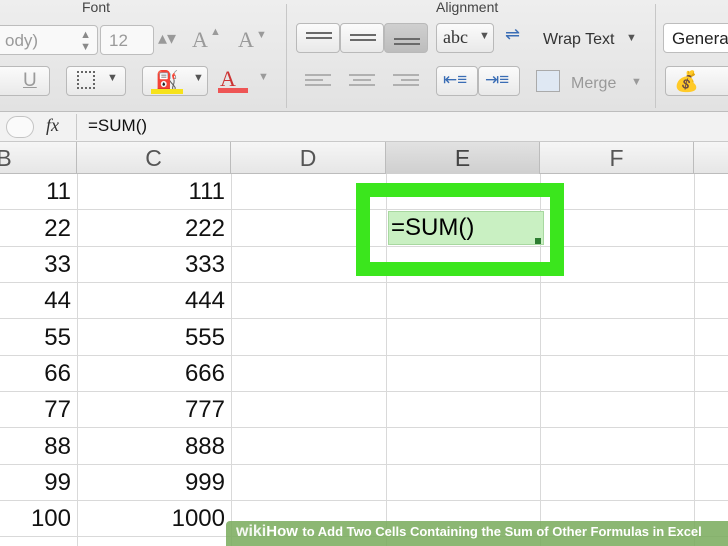 The width and height of the screenshot is (728, 546). Describe the element at coordinates (58, 192) in the screenshot. I see `cell-b1: 11` at that location.